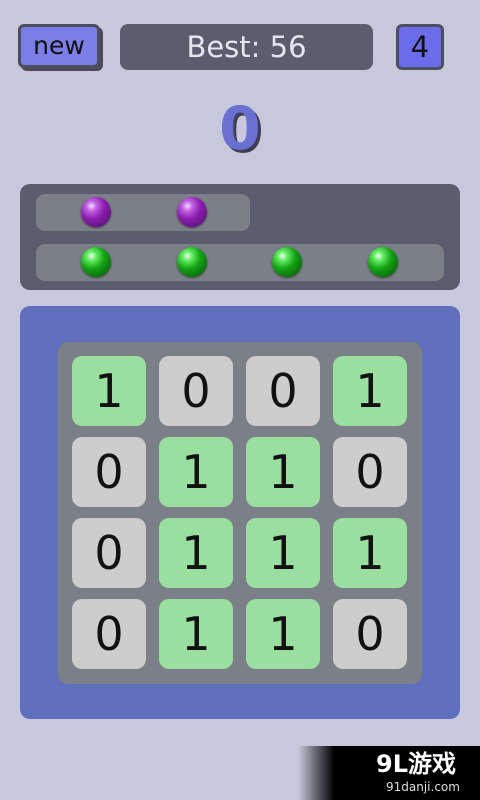  Describe the element at coordinates (196, 391) in the screenshot. I see `board-cell-r1-c2: 0` at that location.